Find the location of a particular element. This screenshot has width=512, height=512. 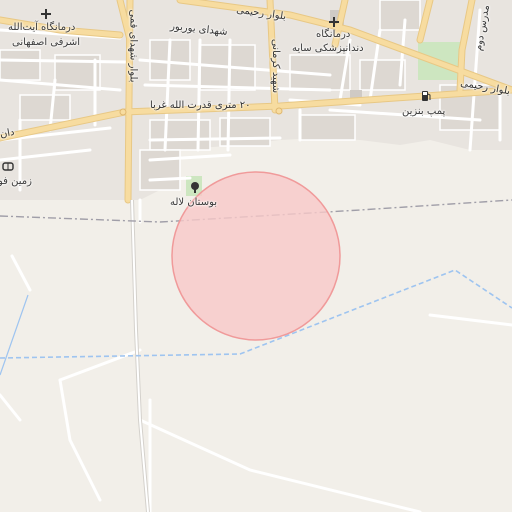

label-clinic: درمانگاه is located at coordinates (333, 35).